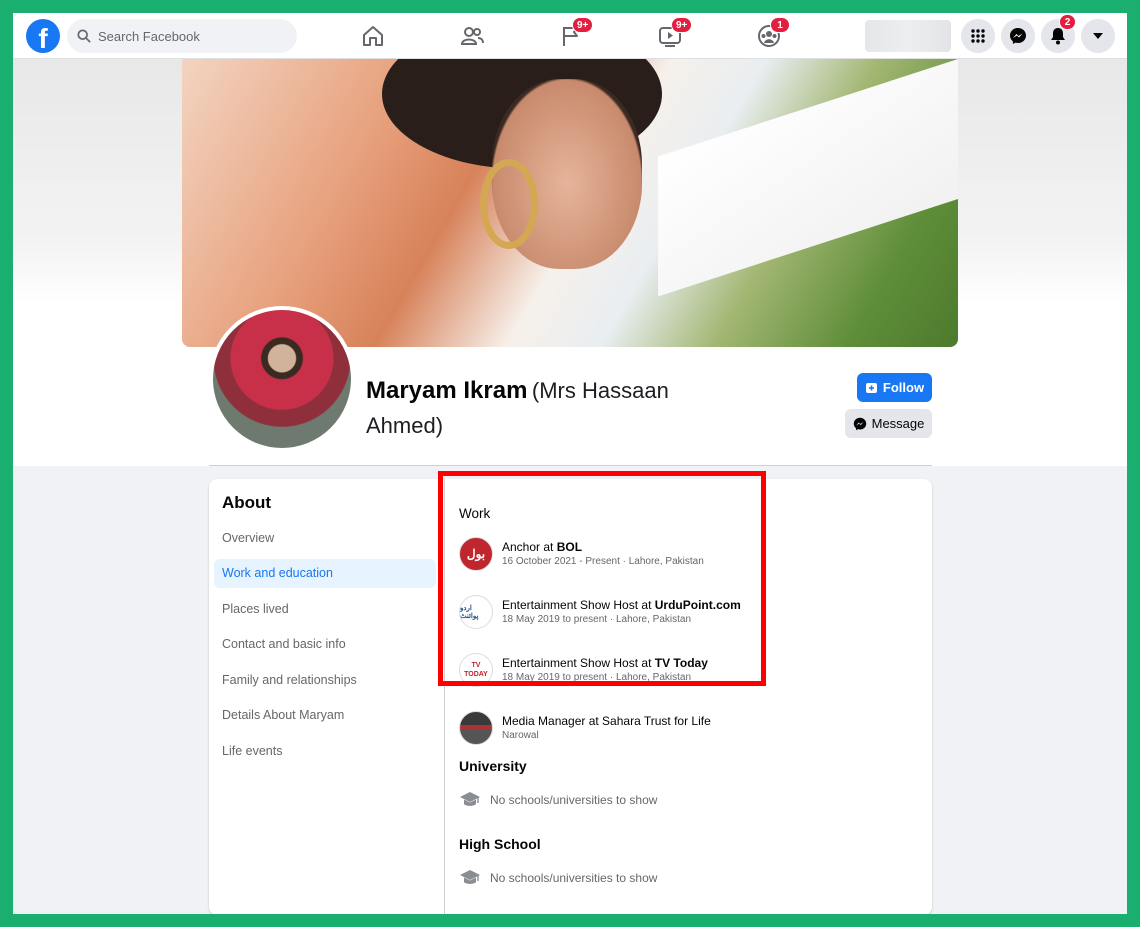 The image size is (1140, 927). I want to click on facebook-logo-icon: f, so click(43, 36).